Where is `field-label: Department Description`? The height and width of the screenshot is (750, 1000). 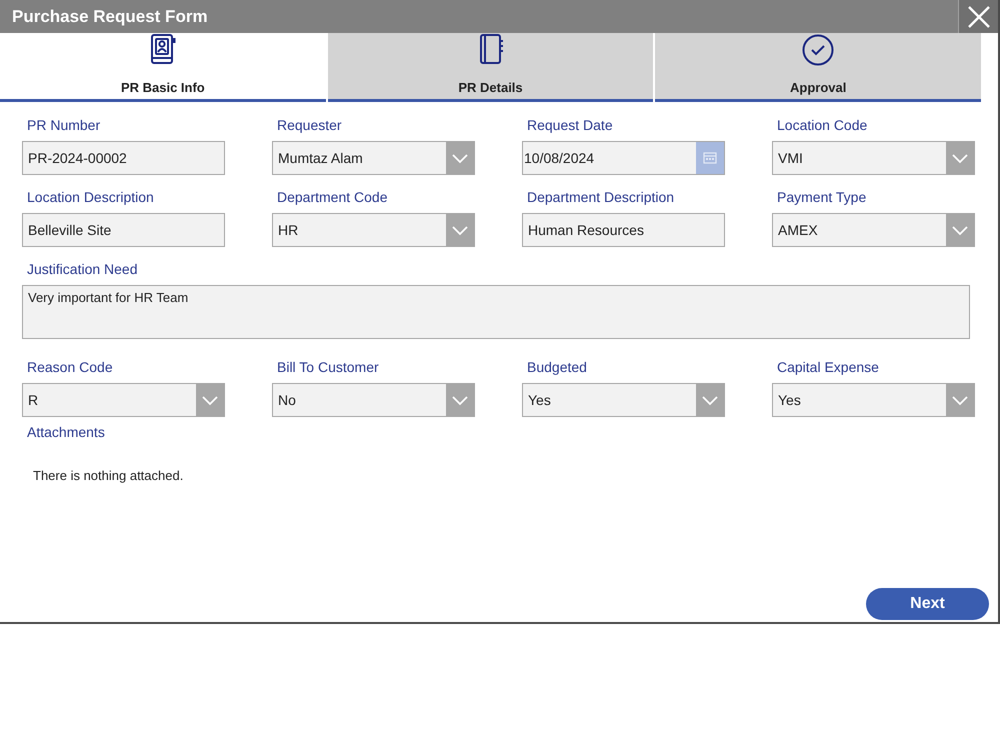
field-label: Department Description is located at coordinates (600, 197).